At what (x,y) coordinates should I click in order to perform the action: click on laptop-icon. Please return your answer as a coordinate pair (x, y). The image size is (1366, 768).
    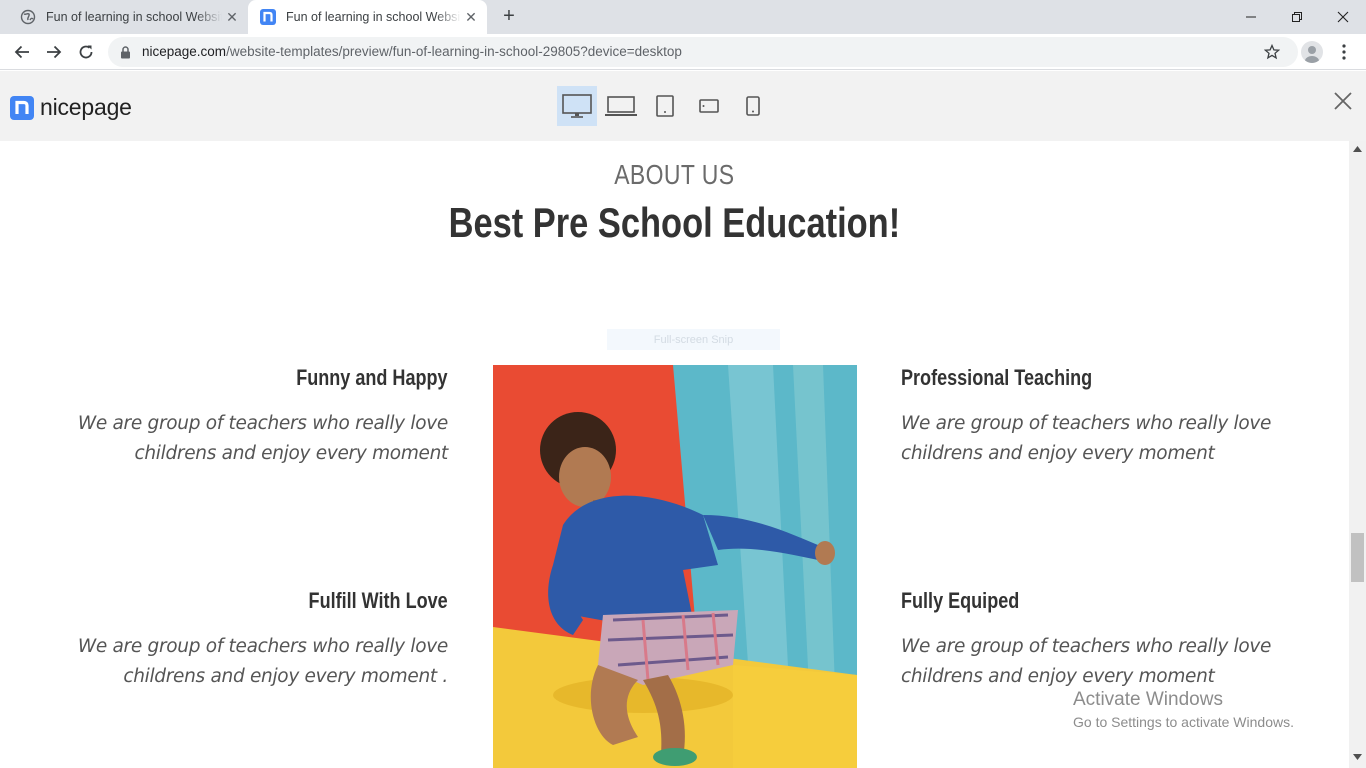
    Looking at the image, I should click on (621, 106).